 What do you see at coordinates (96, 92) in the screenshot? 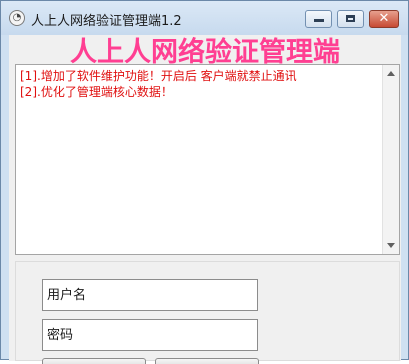
I see `log-line: [2].优化了管理端核心数据！` at bounding box center [96, 92].